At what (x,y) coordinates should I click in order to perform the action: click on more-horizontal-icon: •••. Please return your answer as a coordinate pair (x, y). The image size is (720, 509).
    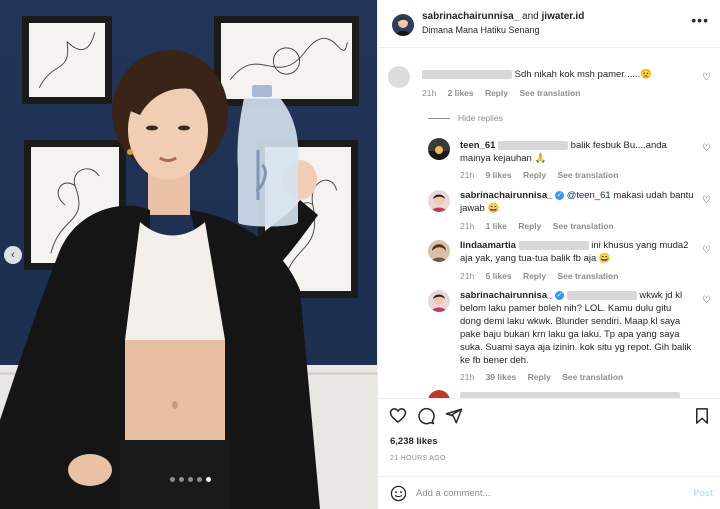
    Looking at the image, I should click on (700, 20).